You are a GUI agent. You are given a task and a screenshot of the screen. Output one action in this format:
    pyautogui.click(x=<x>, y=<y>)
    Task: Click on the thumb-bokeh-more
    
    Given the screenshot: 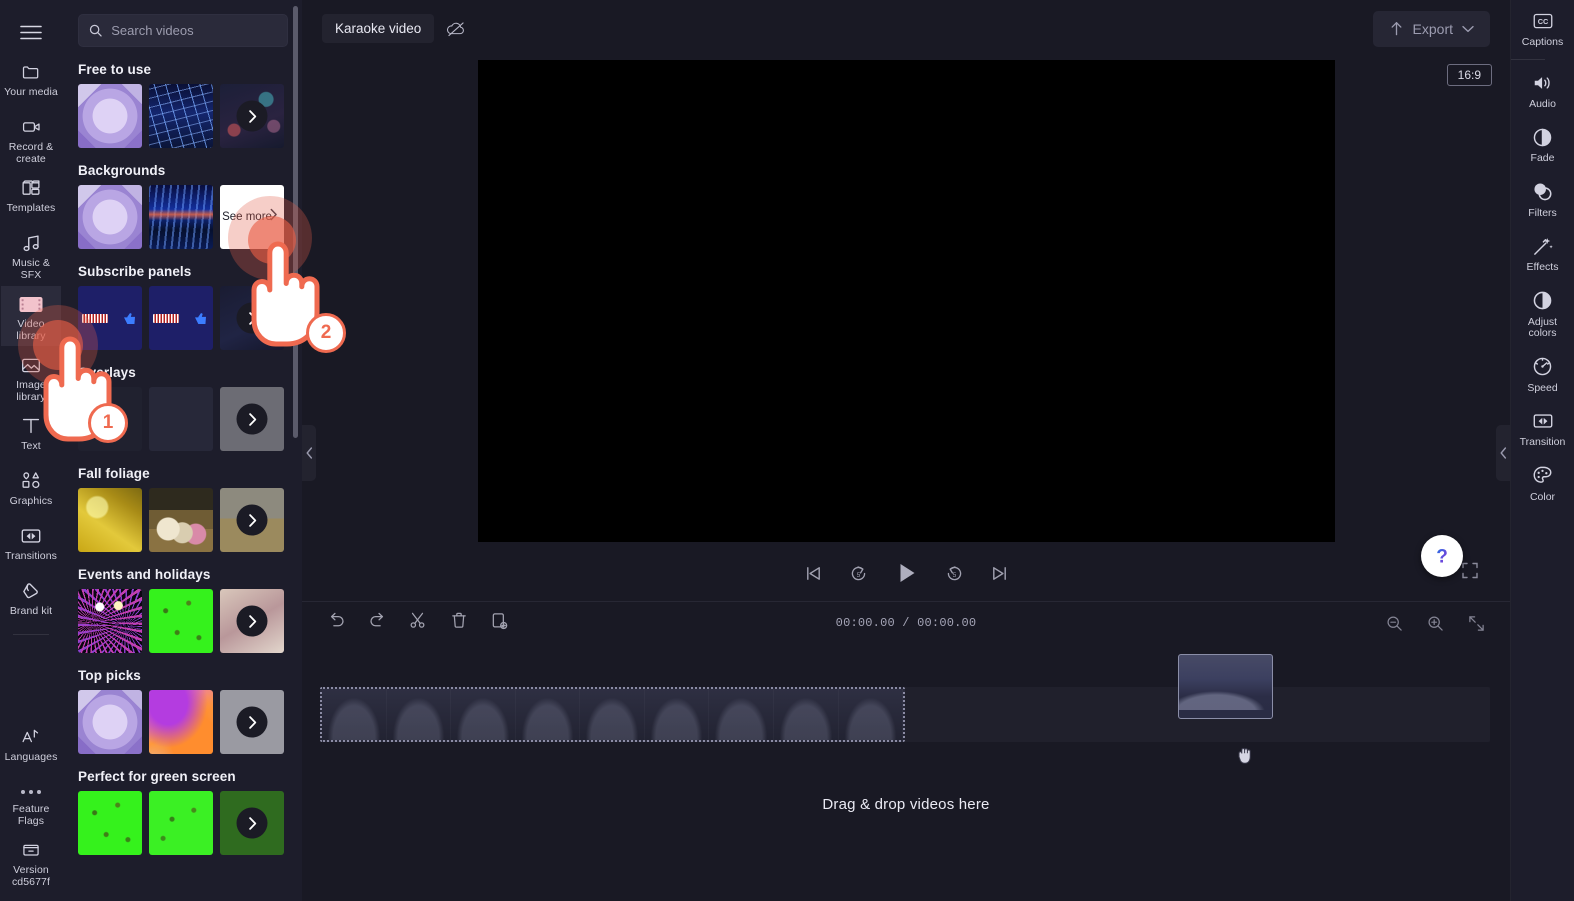 What is the action you would take?
    pyautogui.click(x=252, y=116)
    